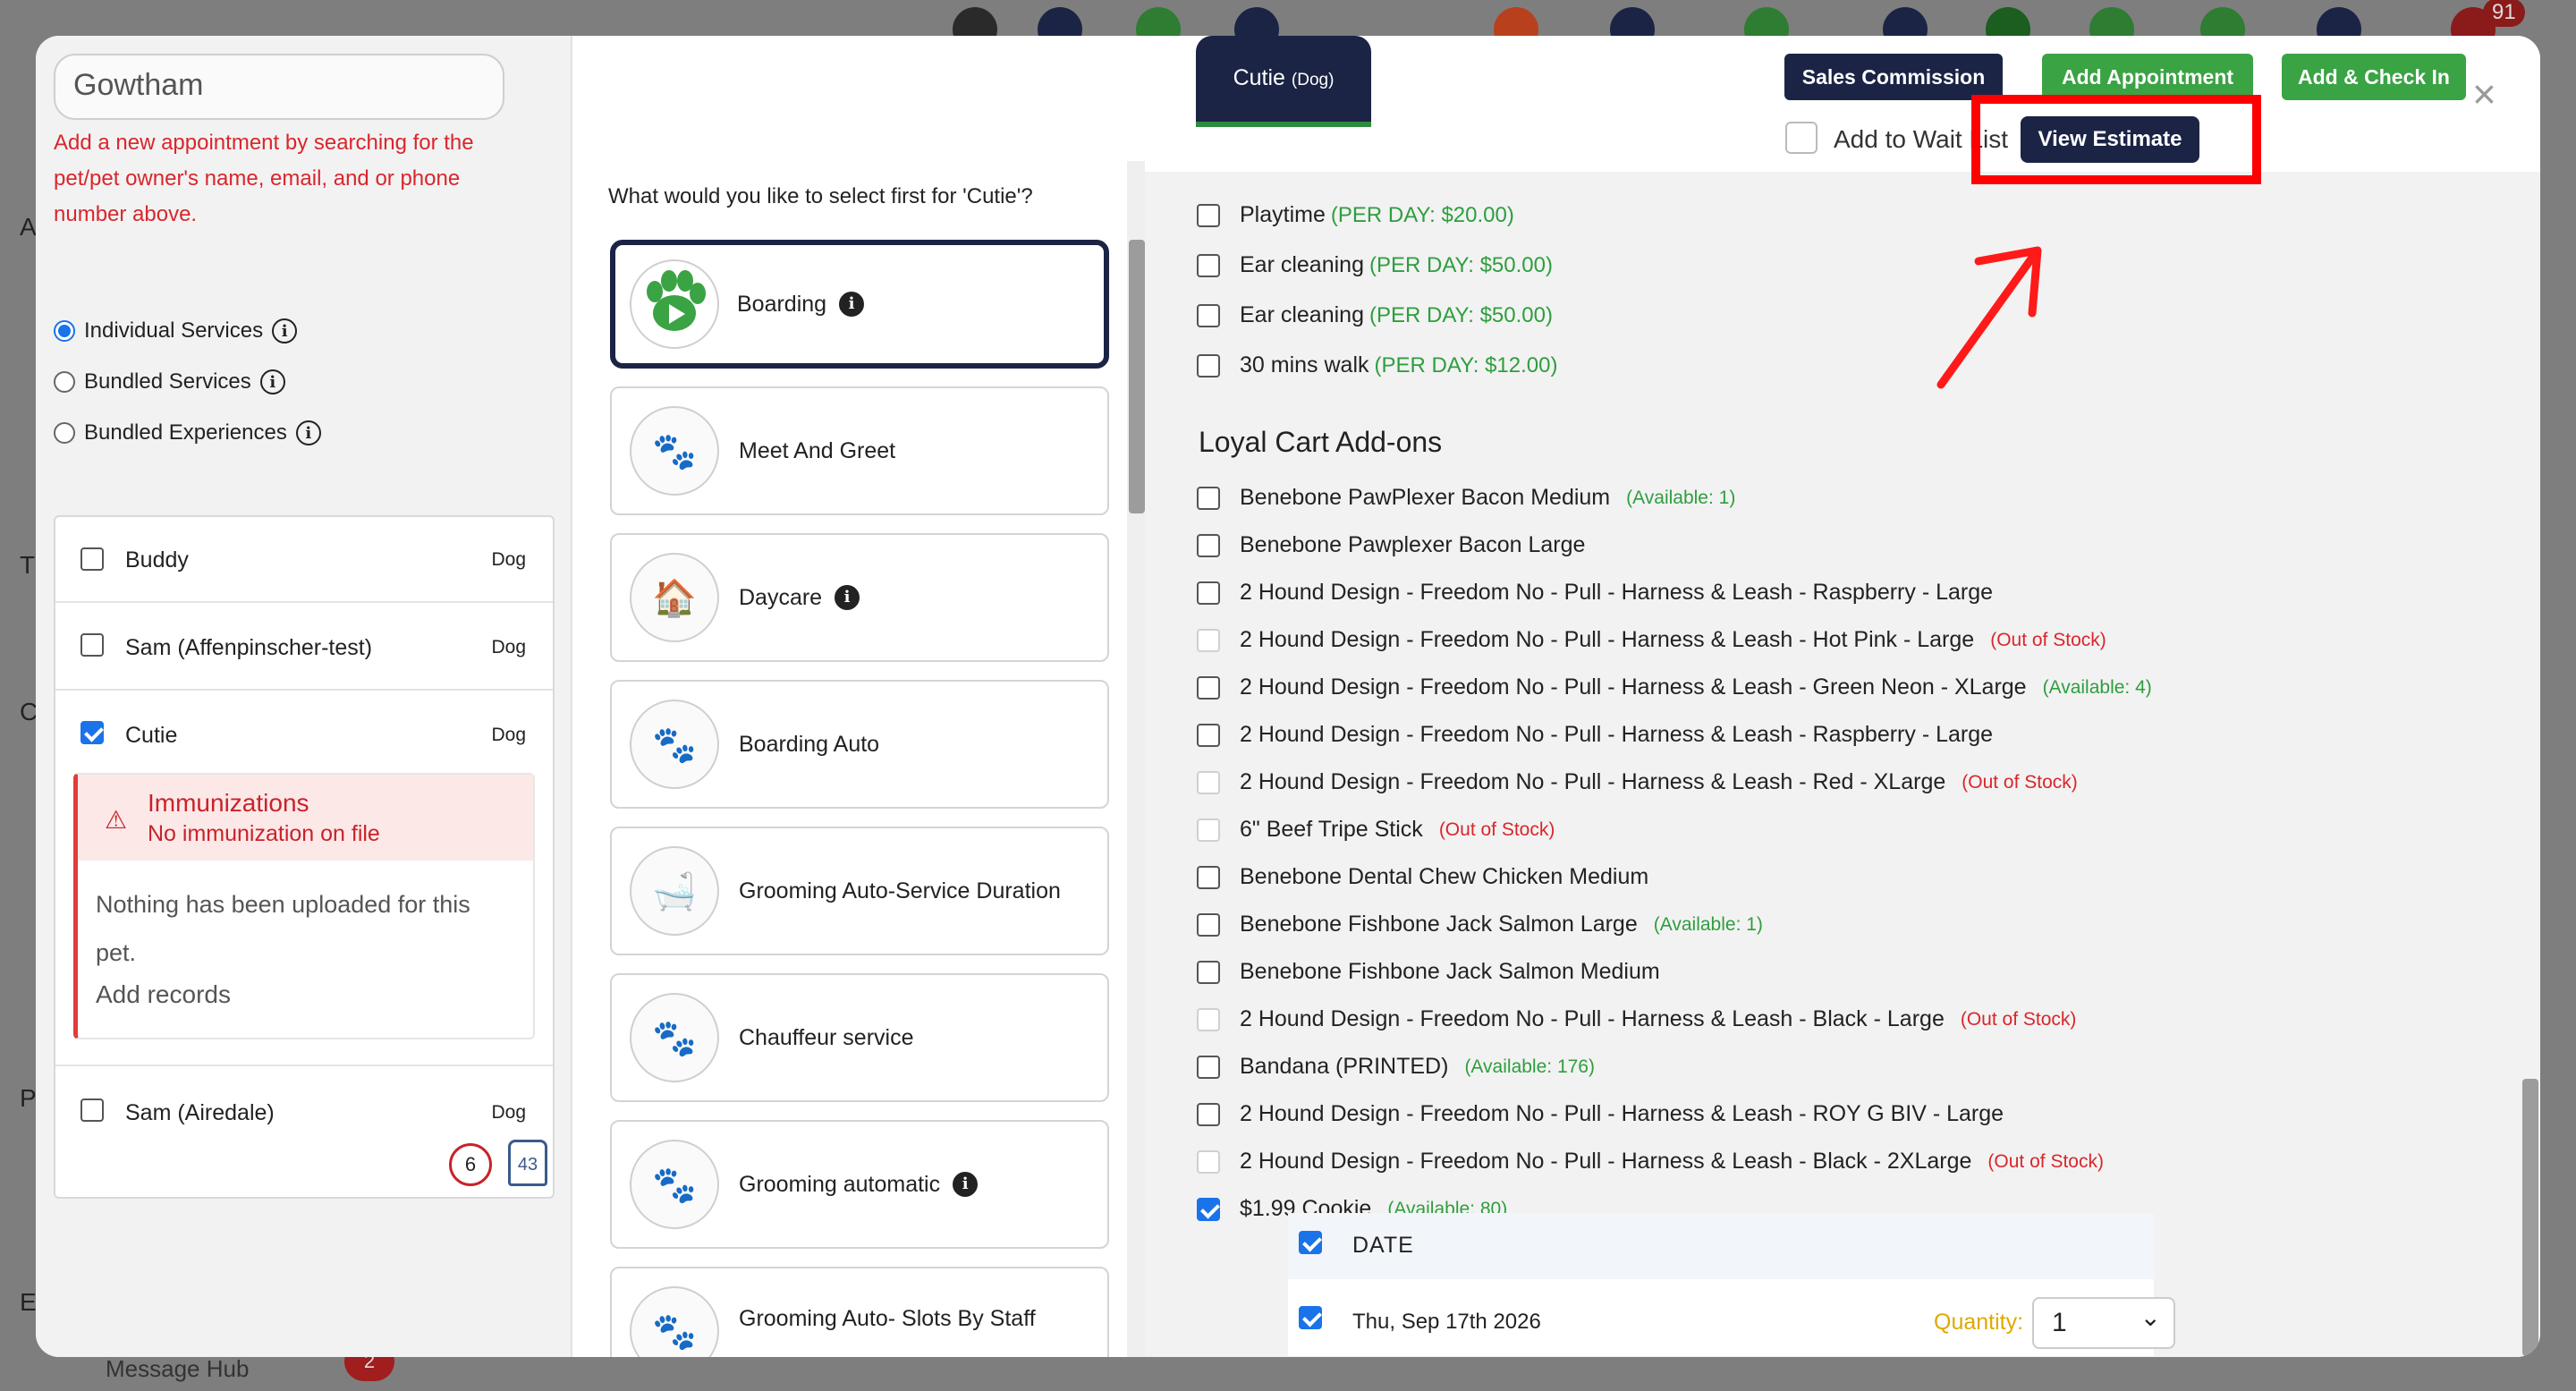  What do you see at coordinates (2484, 94) in the screenshot?
I see `close-icon: ×` at bounding box center [2484, 94].